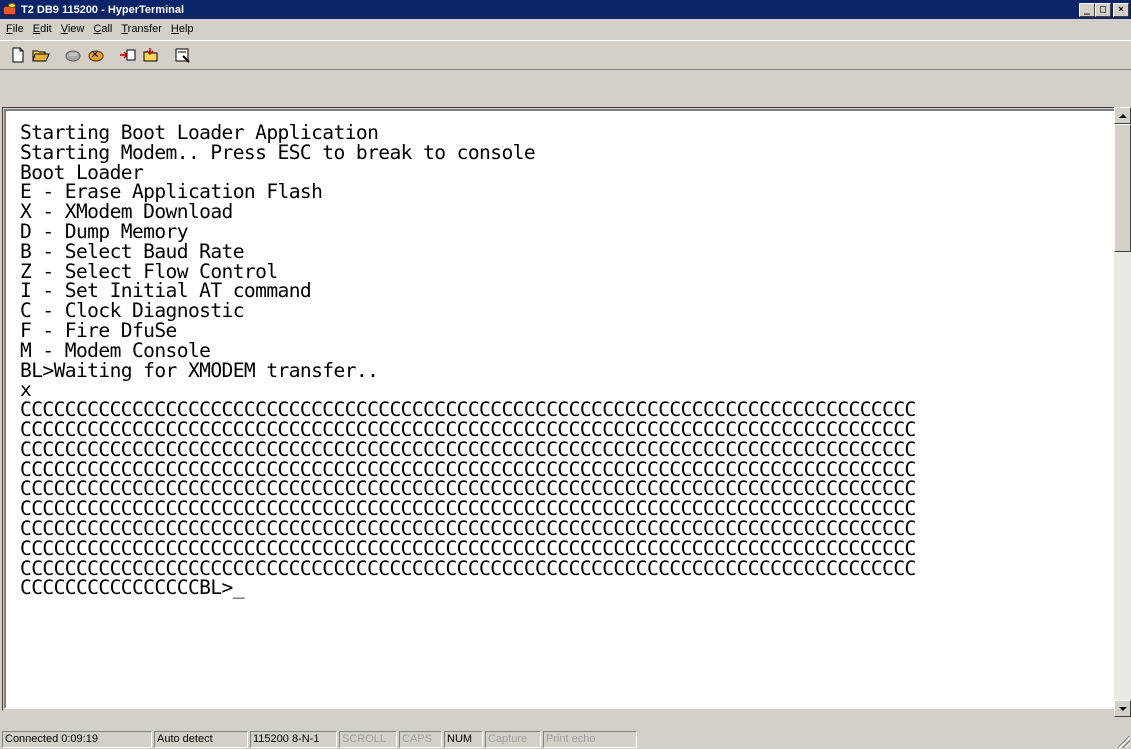 Image resolution: width=1131 pixels, height=749 pixels. I want to click on status-scroll: SCROLL, so click(368, 739).